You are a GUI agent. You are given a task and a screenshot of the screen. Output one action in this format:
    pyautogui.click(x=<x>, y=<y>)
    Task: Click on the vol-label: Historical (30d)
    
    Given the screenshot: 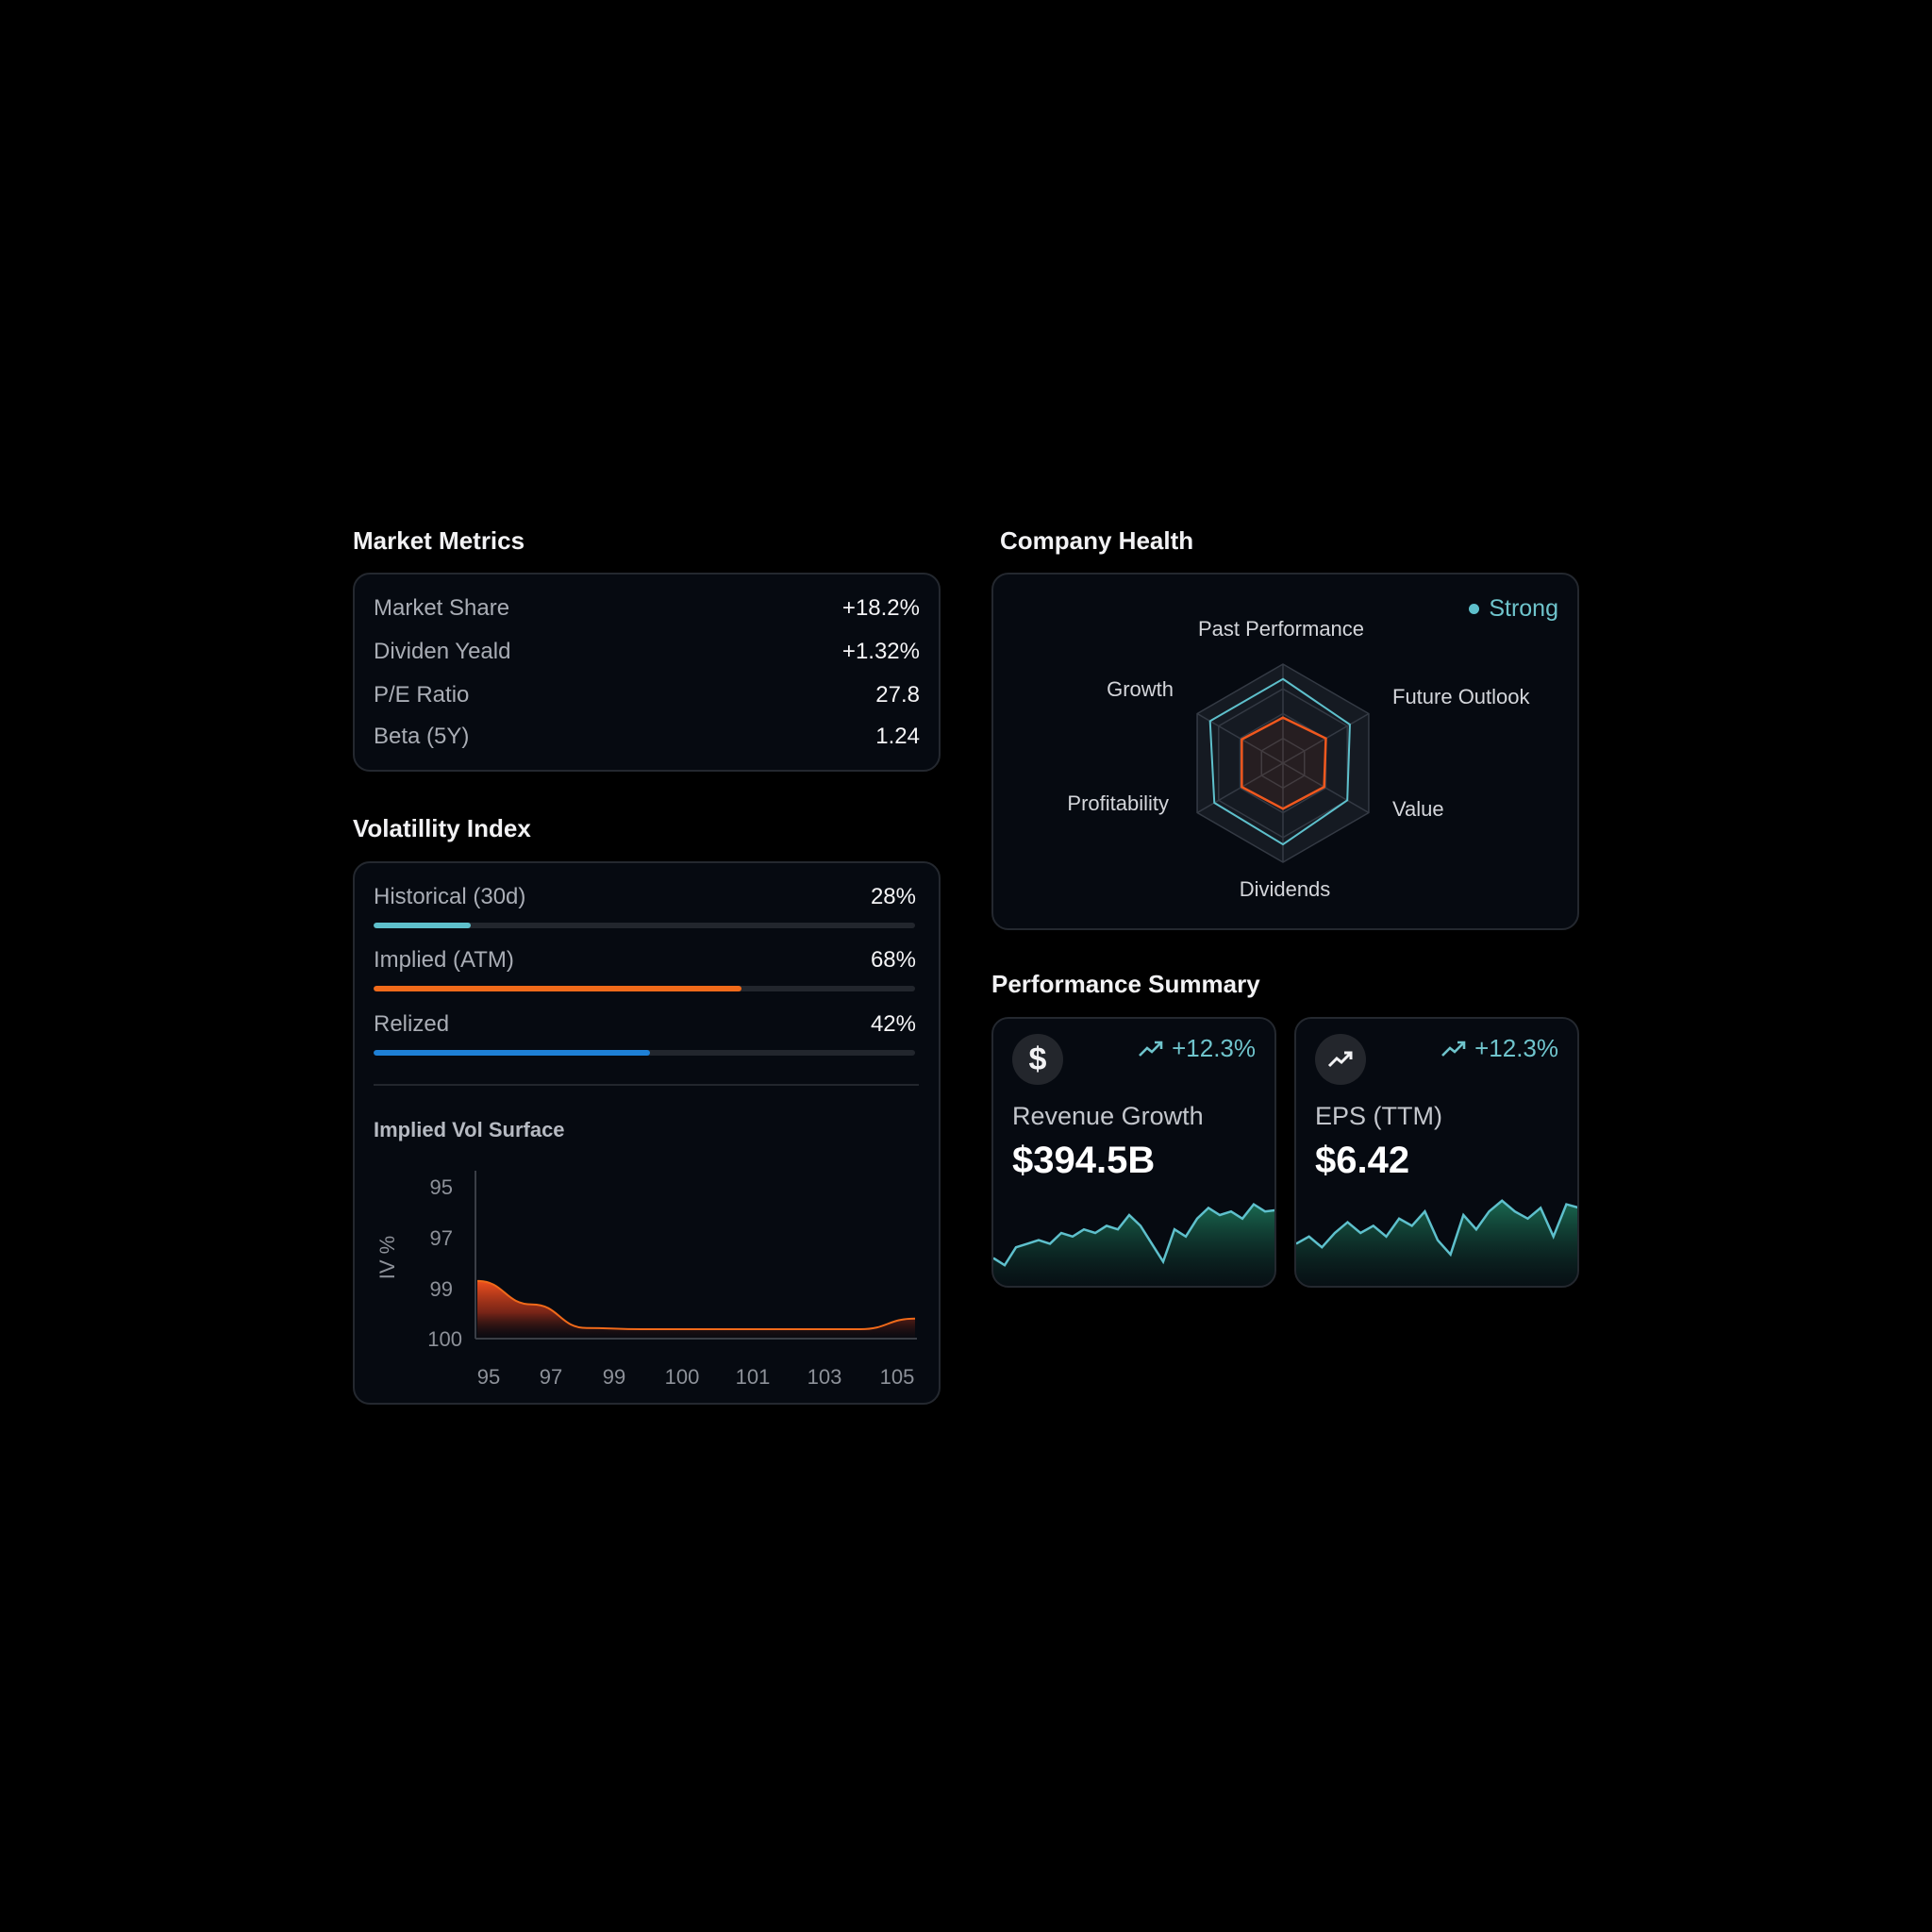 What is the action you would take?
    pyautogui.click(x=450, y=897)
    